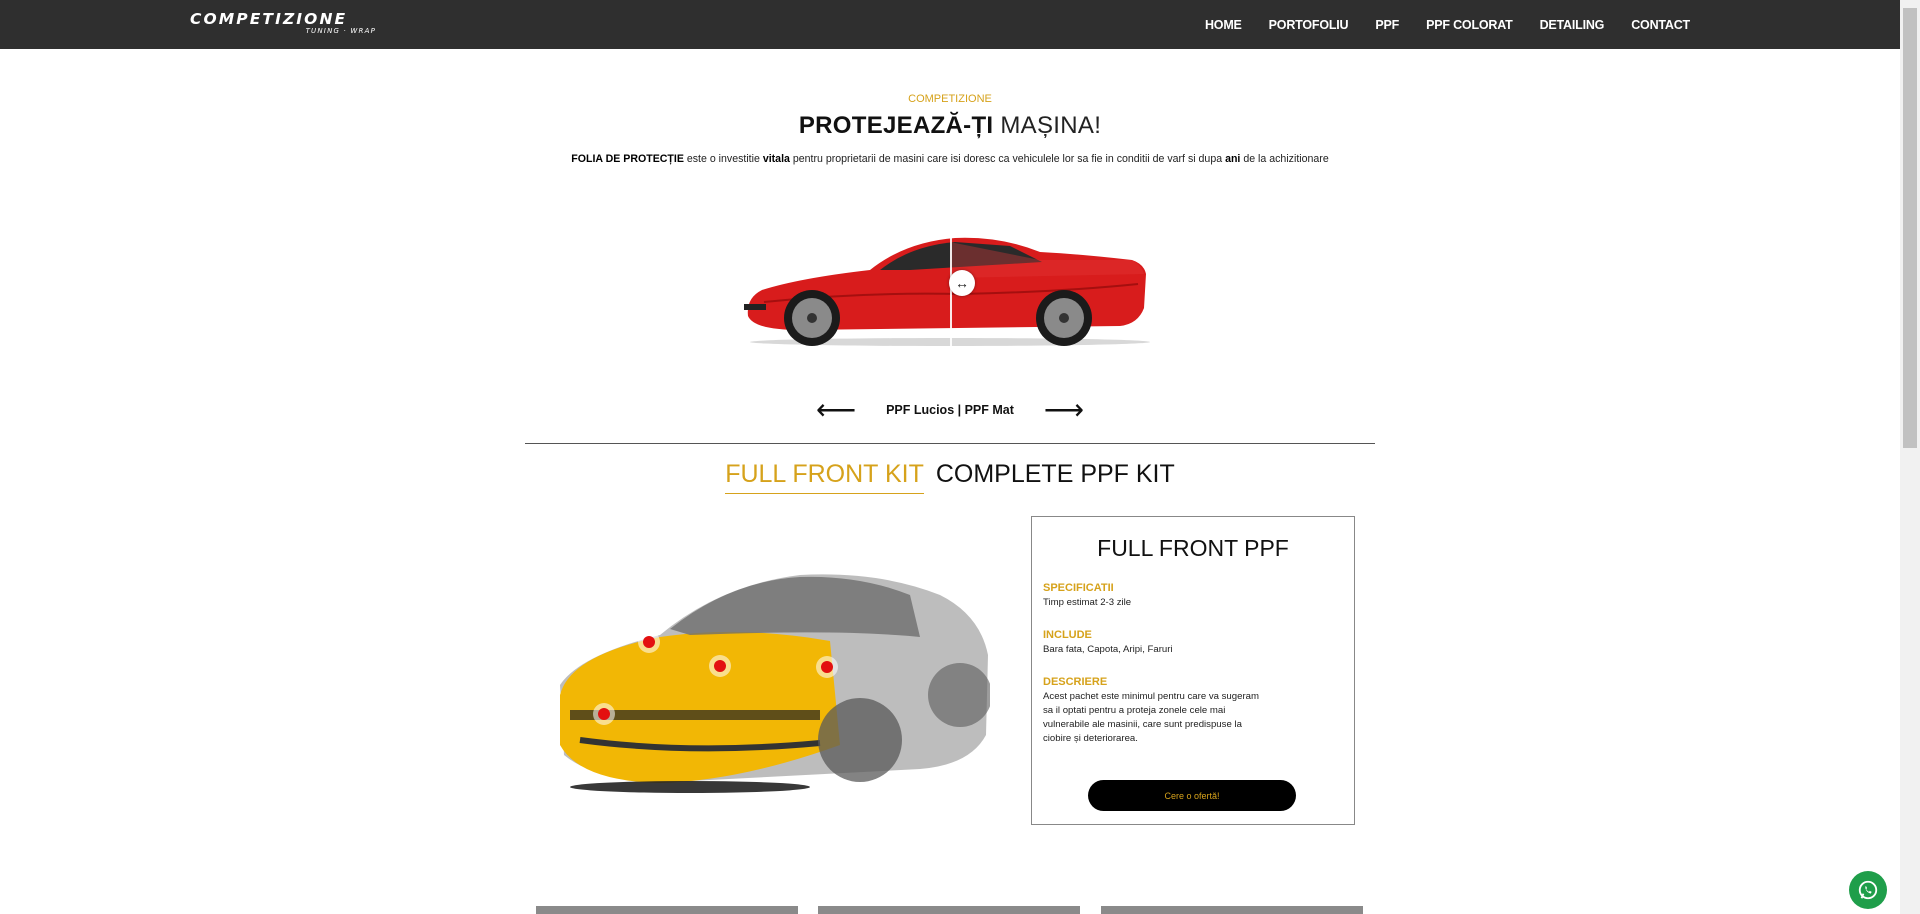 This screenshot has height=914, width=1920. Describe the element at coordinates (340, 31) in the screenshot. I see `logo-subtitle: TUNING · WRAP` at that location.